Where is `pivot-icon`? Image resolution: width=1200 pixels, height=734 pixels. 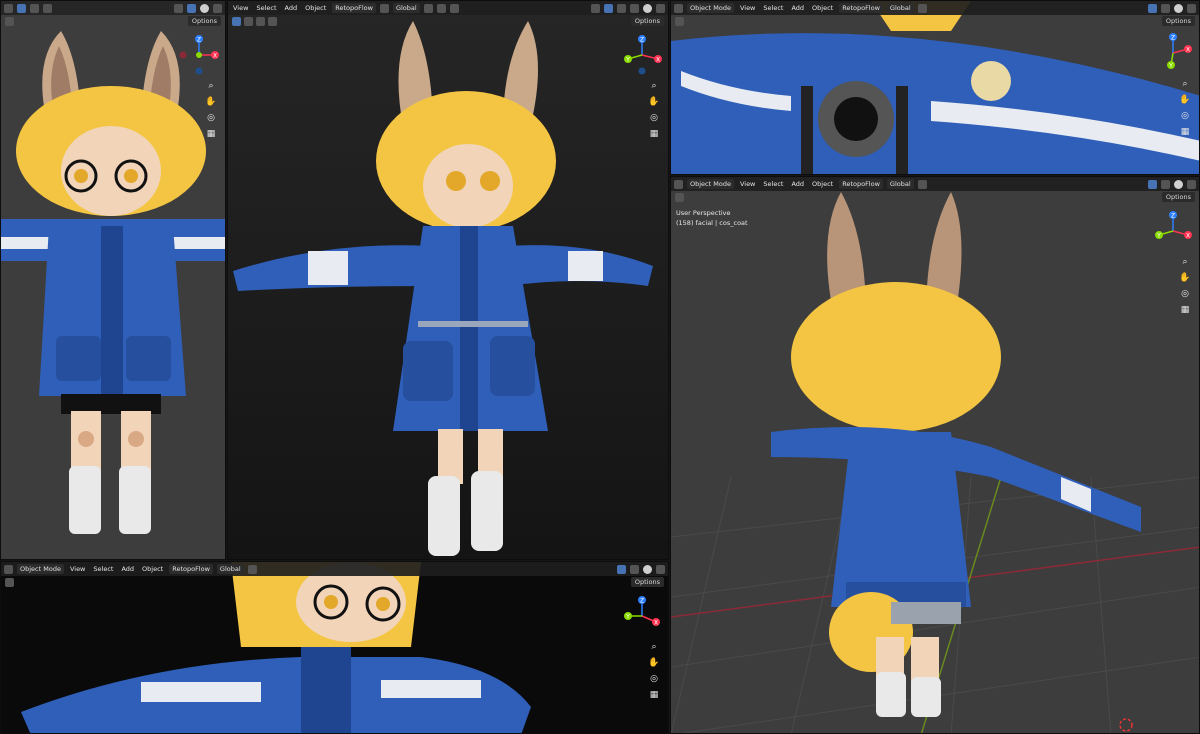 pivot-icon is located at coordinates (428, 8).